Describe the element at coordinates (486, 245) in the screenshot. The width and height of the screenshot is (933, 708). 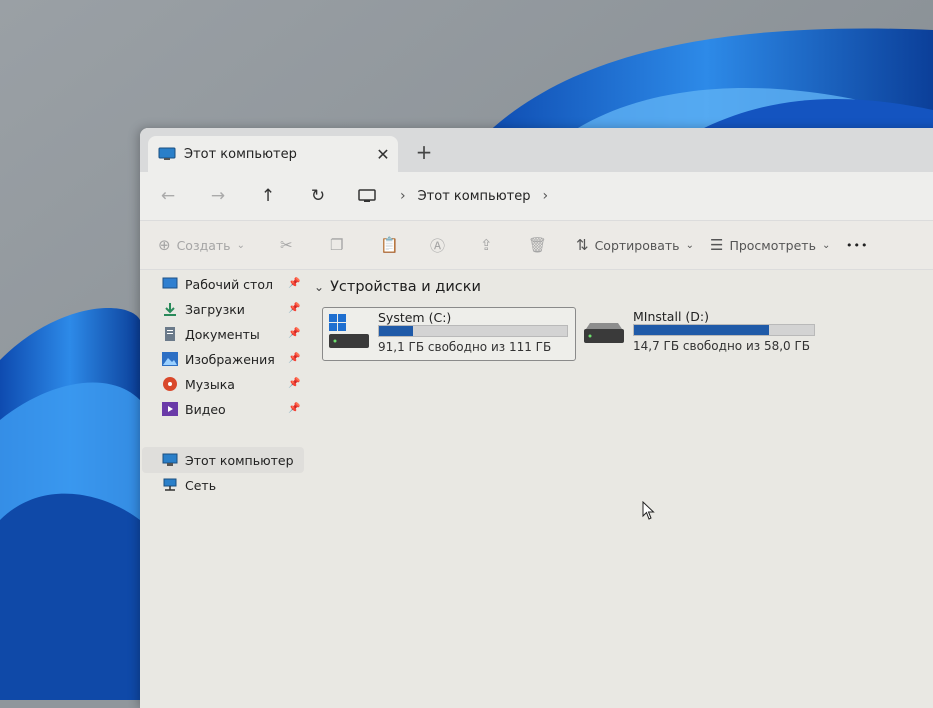
I see `share-icon: ⇪` at that location.